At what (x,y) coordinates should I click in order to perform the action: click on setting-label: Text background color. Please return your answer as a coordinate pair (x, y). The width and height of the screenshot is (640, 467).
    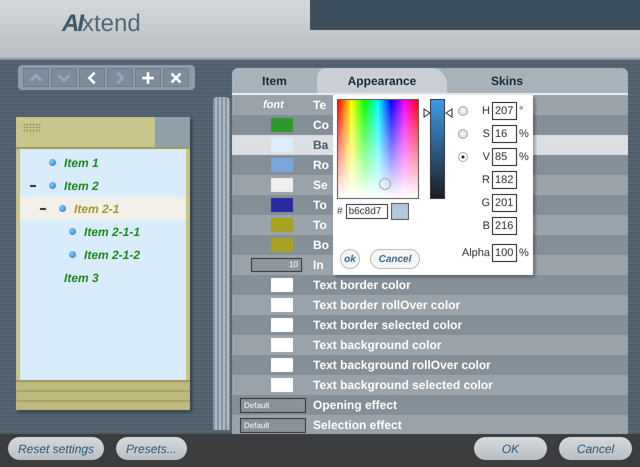
    Looking at the image, I should click on (377, 345).